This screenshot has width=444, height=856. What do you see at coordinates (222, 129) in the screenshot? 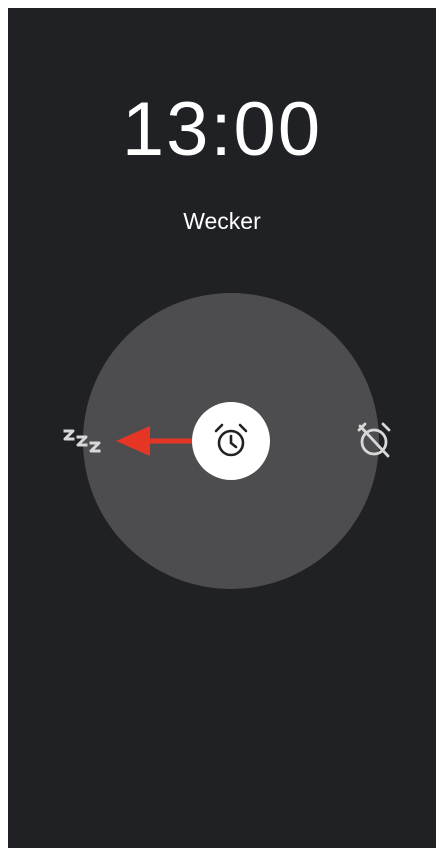
I see `alarm-time: 13:00` at bounding box center [222, 129].